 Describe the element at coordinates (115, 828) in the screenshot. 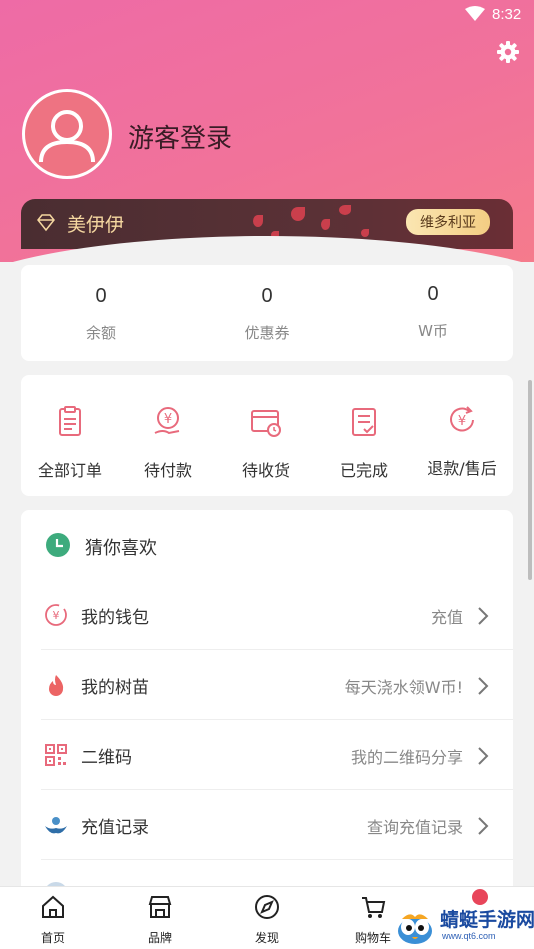

I see `menu-row-label: 充值记录` at that location.